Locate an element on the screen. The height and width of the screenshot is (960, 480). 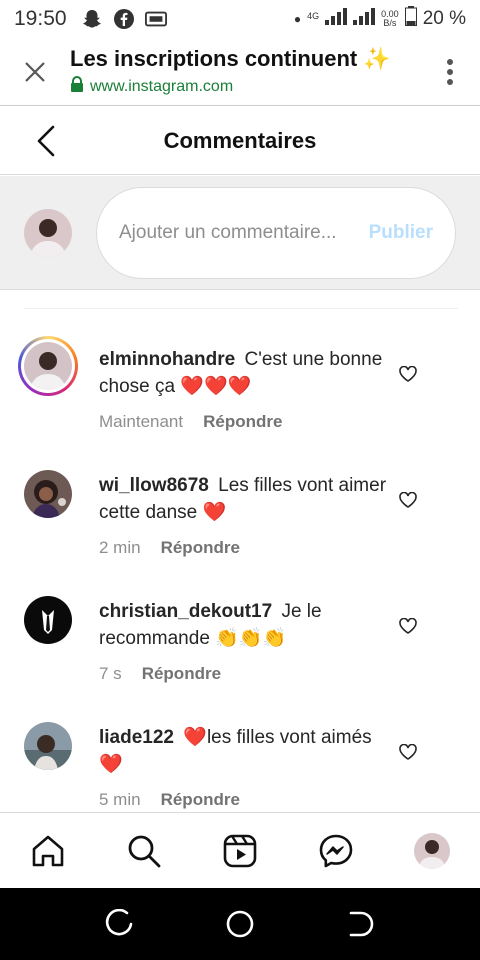
status-right: ● 4G 0.00 B/s 20 % is located at coordinates (380, 19).